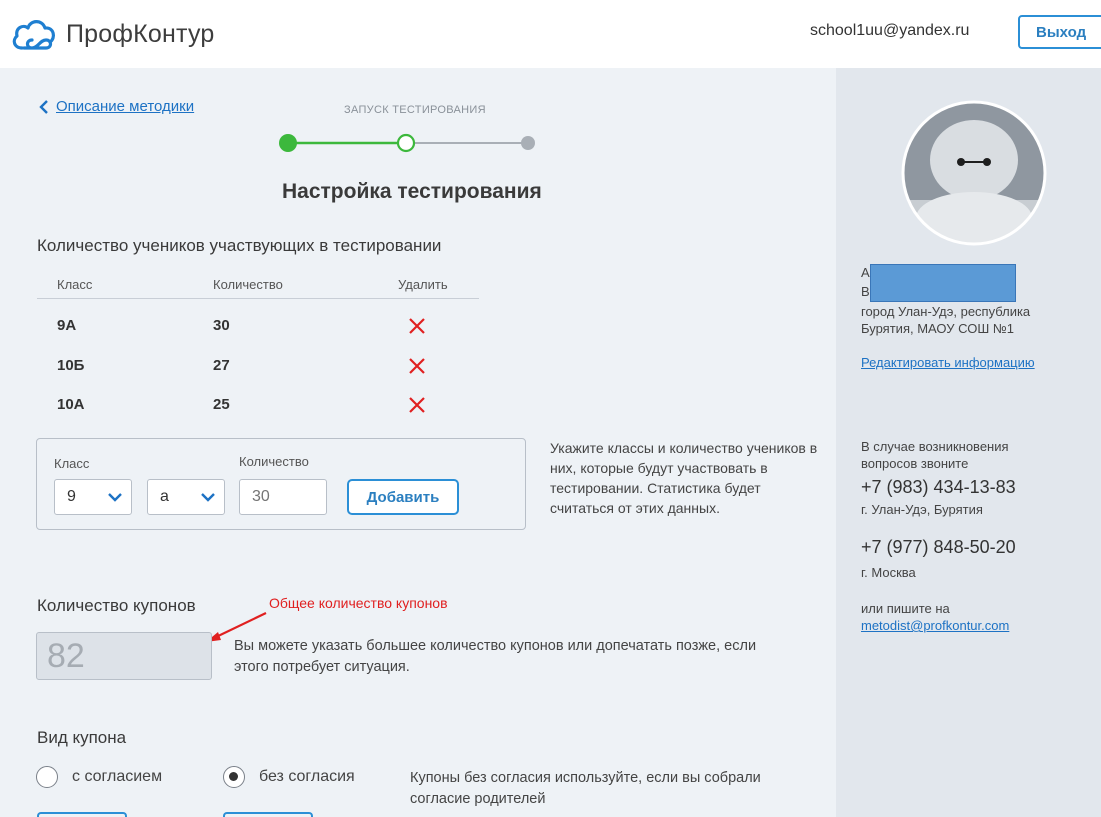 The height and width of the screenshot is (817, 1101). Describe the element at coordinates (221, 325) in the screenshot. I see `row-count: 30` at that location.